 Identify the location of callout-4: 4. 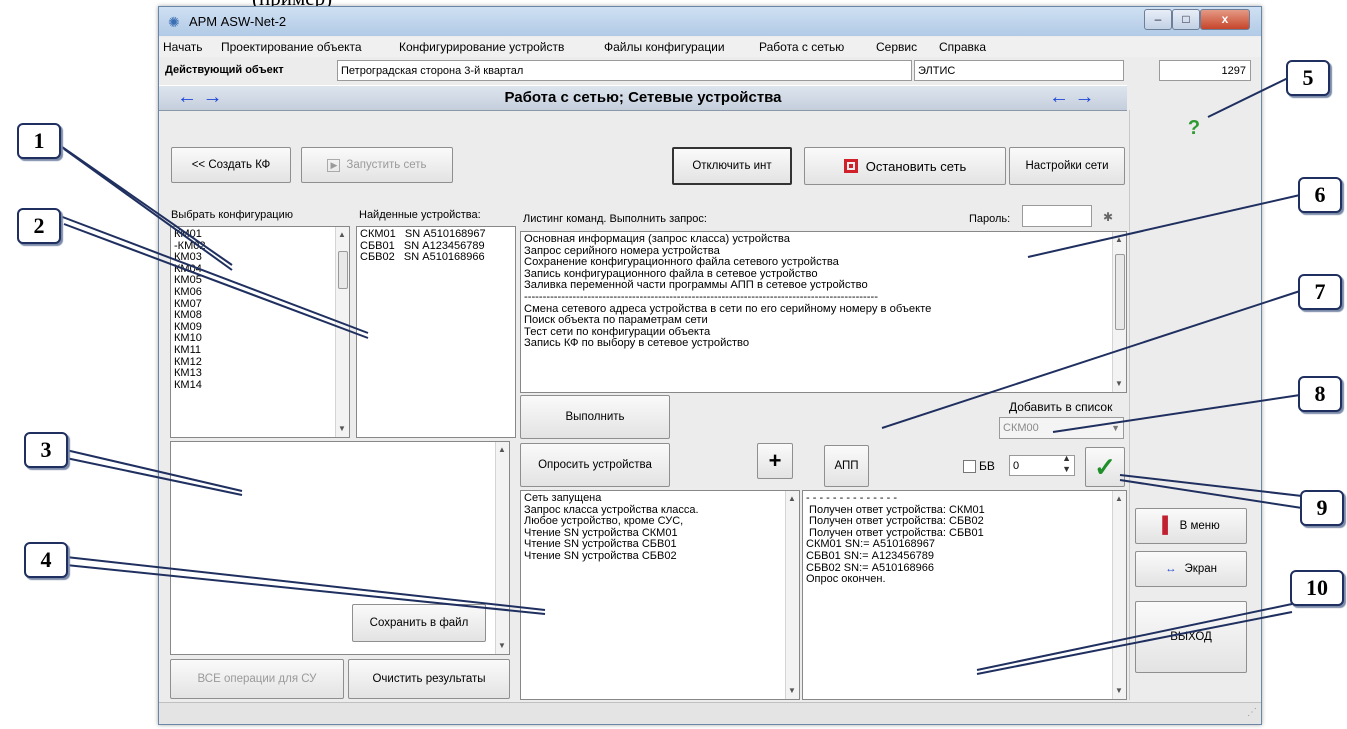
(46, 560).